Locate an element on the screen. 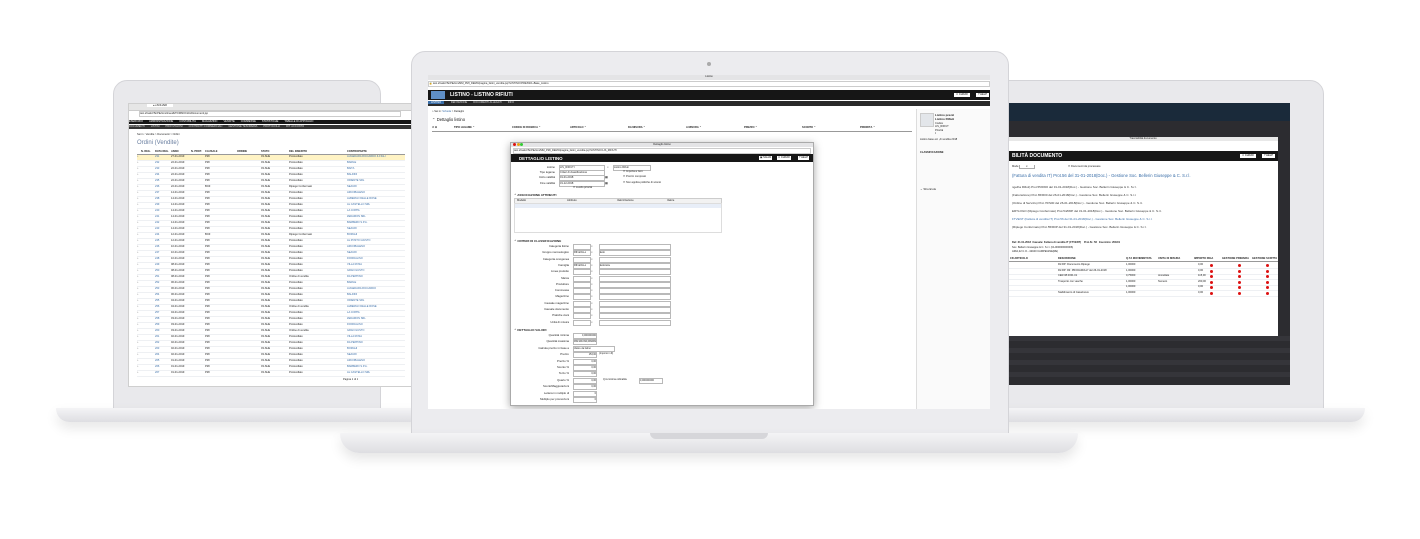 This screenshot has width=1420, height=539. grid-column-header: CODICE DI RICERCA ⌃ is located at coordinates (526, 128).